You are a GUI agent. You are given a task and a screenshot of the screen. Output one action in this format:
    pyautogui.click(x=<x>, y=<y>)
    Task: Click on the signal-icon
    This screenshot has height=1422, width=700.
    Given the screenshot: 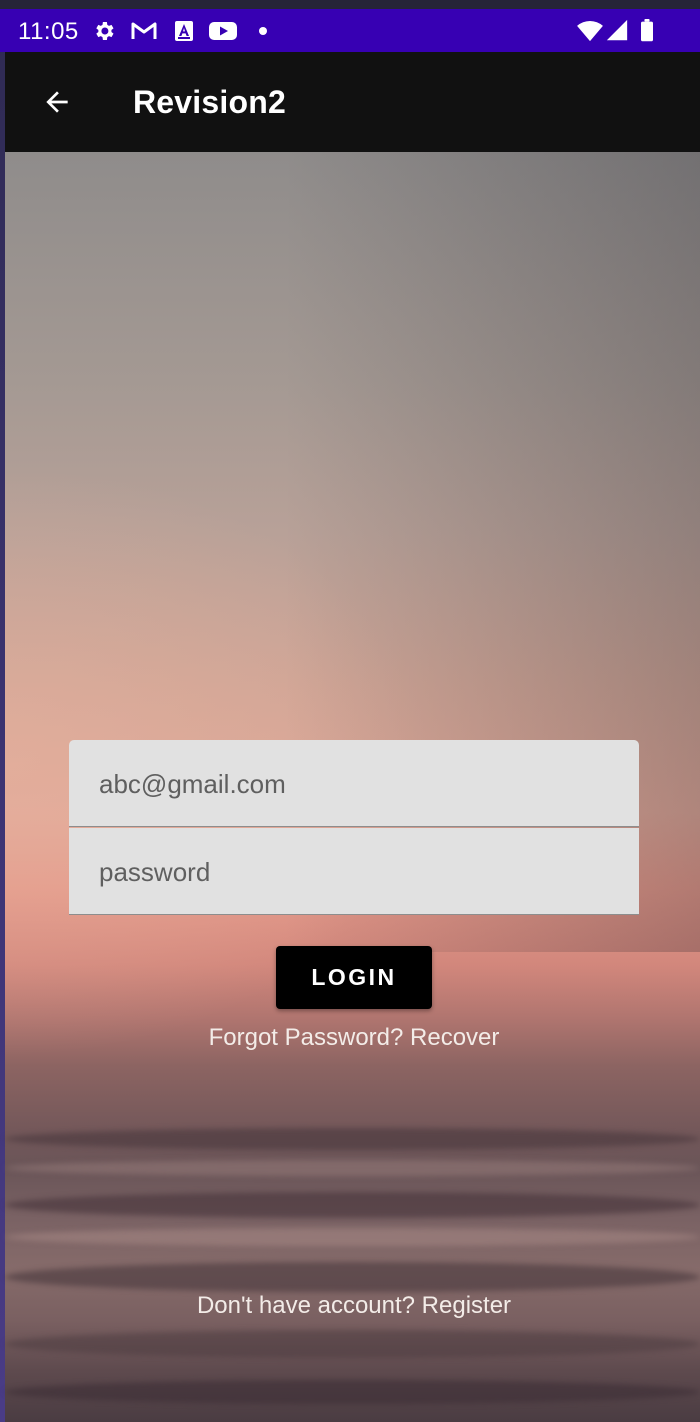 What is the action you would take?
    pyautogui.click(x=617, y=30)
    